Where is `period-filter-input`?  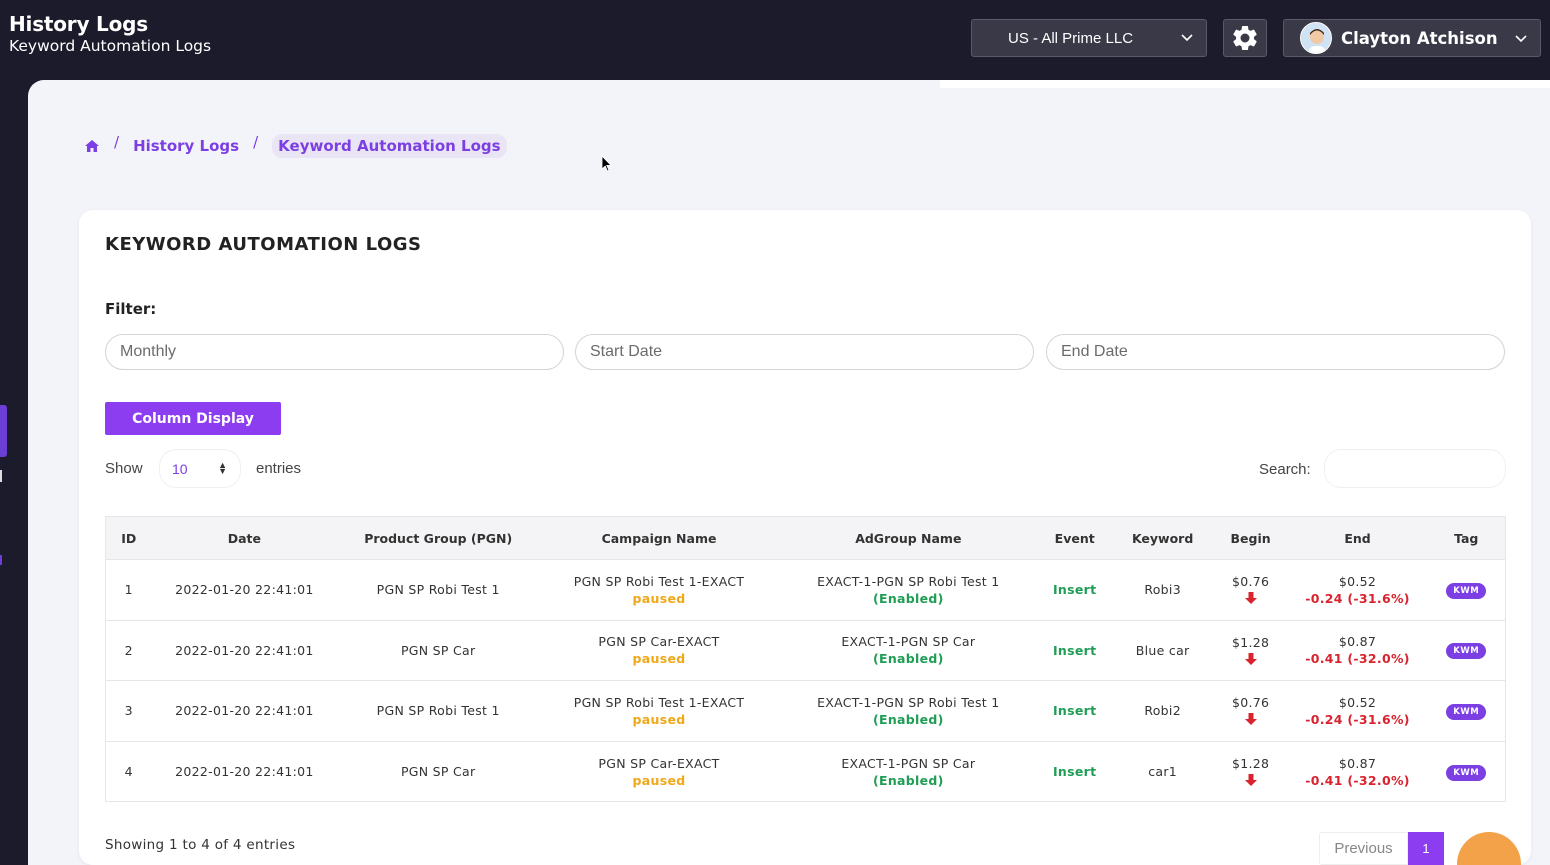
period-filter-input is located at coordinates (334, 352).